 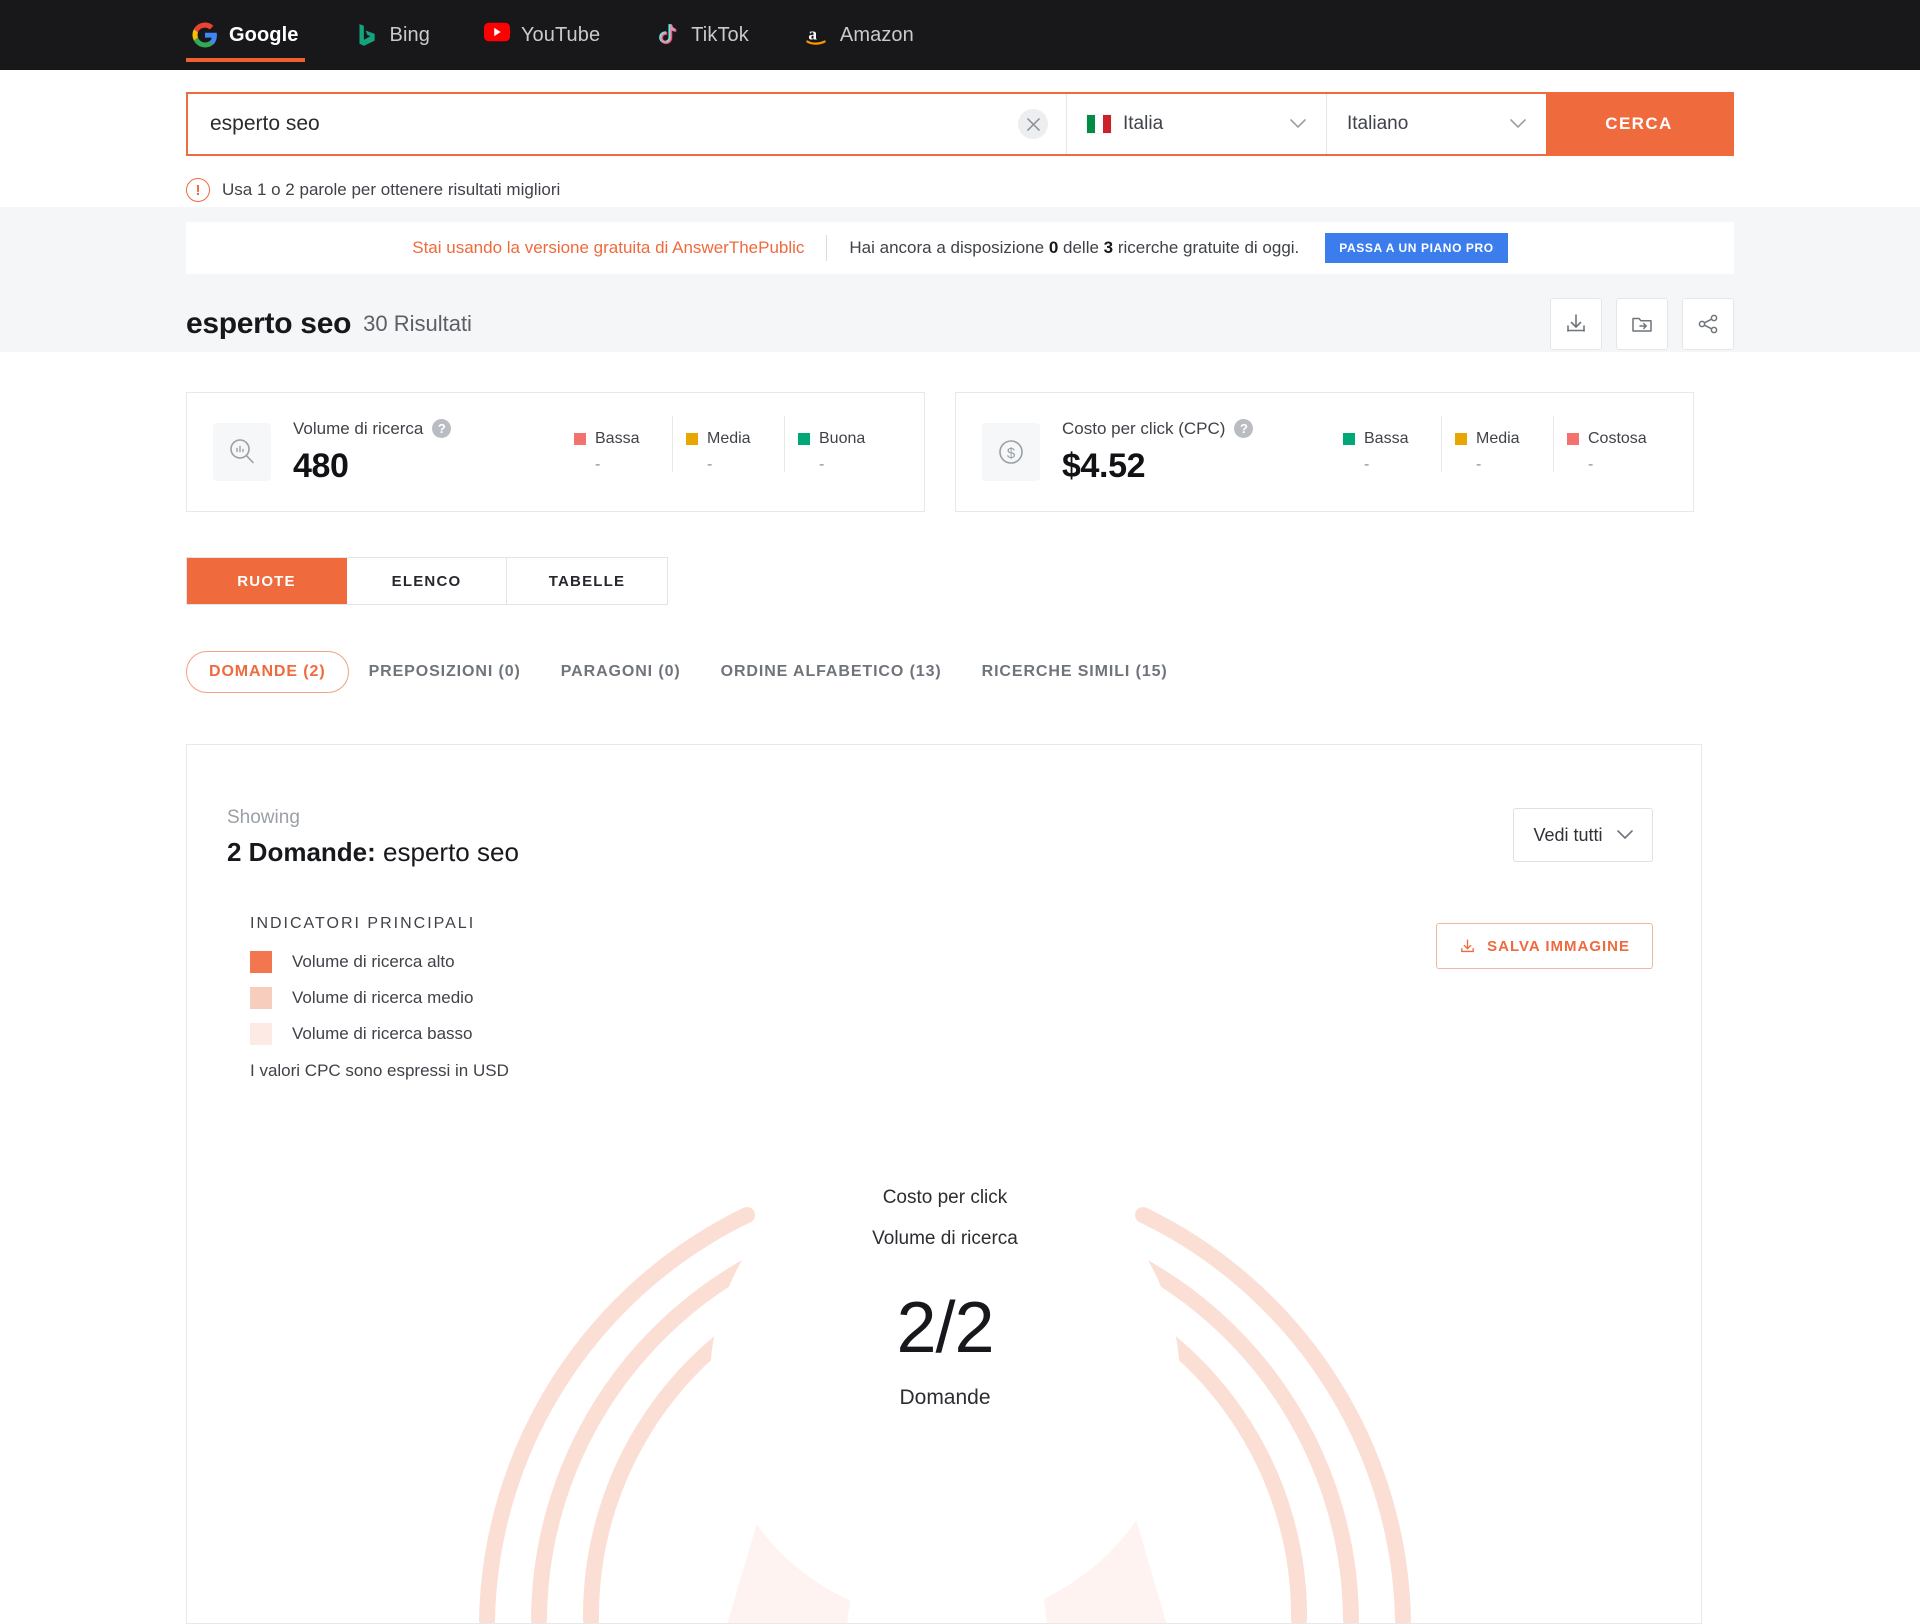 I want to click on legend-label: Bassa, so click(x=617, y=438).